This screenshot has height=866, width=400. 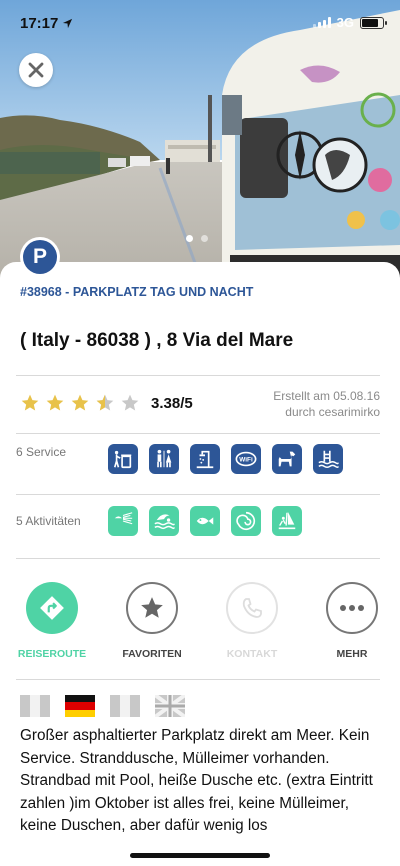 I want to click on status-time: 17:17, so click(x=46, y=23).